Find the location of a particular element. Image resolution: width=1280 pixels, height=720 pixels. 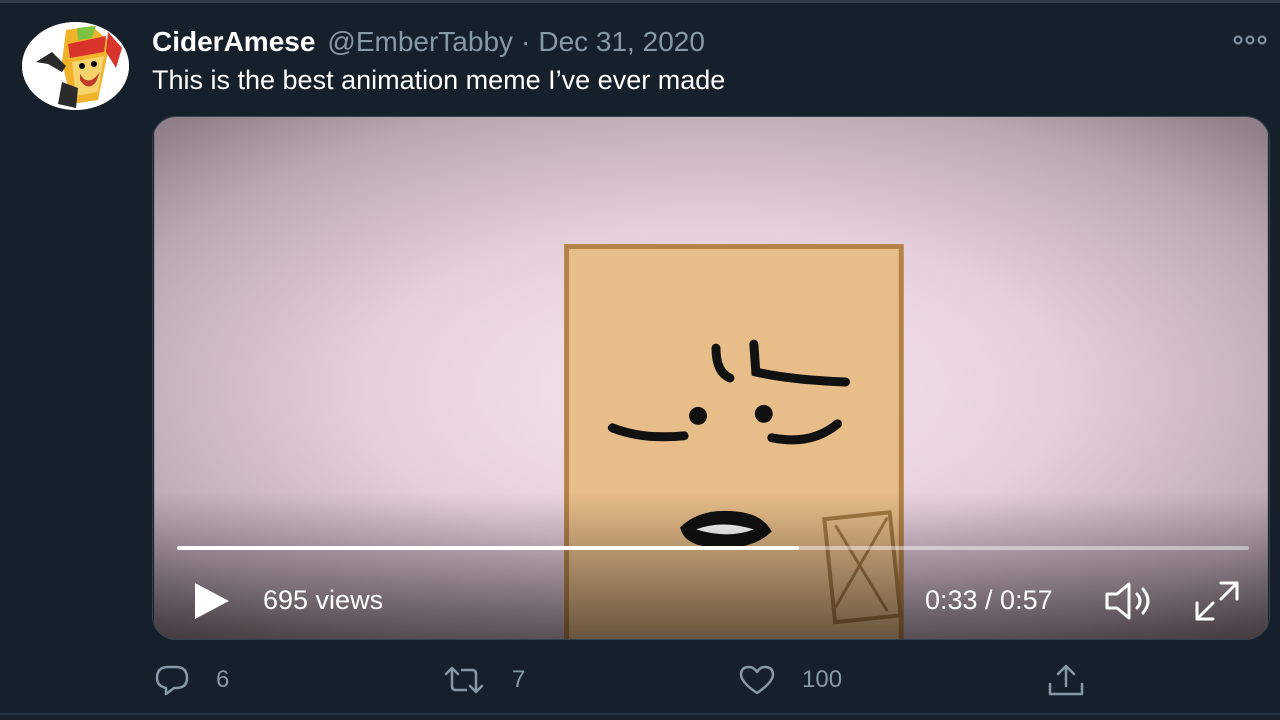

video-progress-bar is located at coordinates (713, 548).